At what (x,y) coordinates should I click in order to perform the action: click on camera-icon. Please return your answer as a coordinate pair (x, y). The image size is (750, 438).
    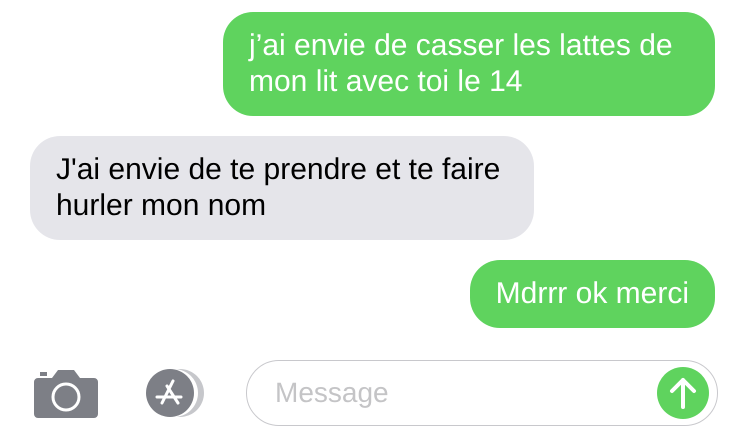
    Looking at the image, I should click on (66, 393).